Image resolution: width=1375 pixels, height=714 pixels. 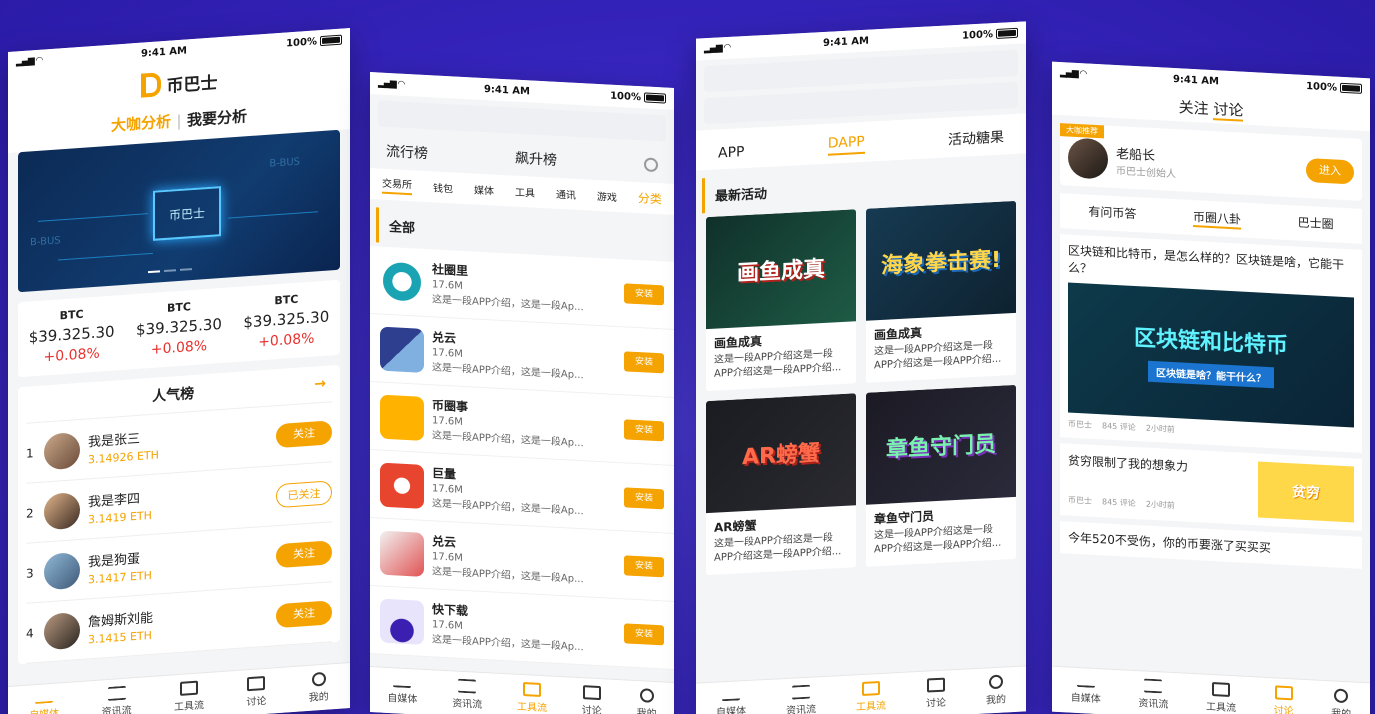 I want to click on tab-follow: 关注, so click(x=1194, y=108).